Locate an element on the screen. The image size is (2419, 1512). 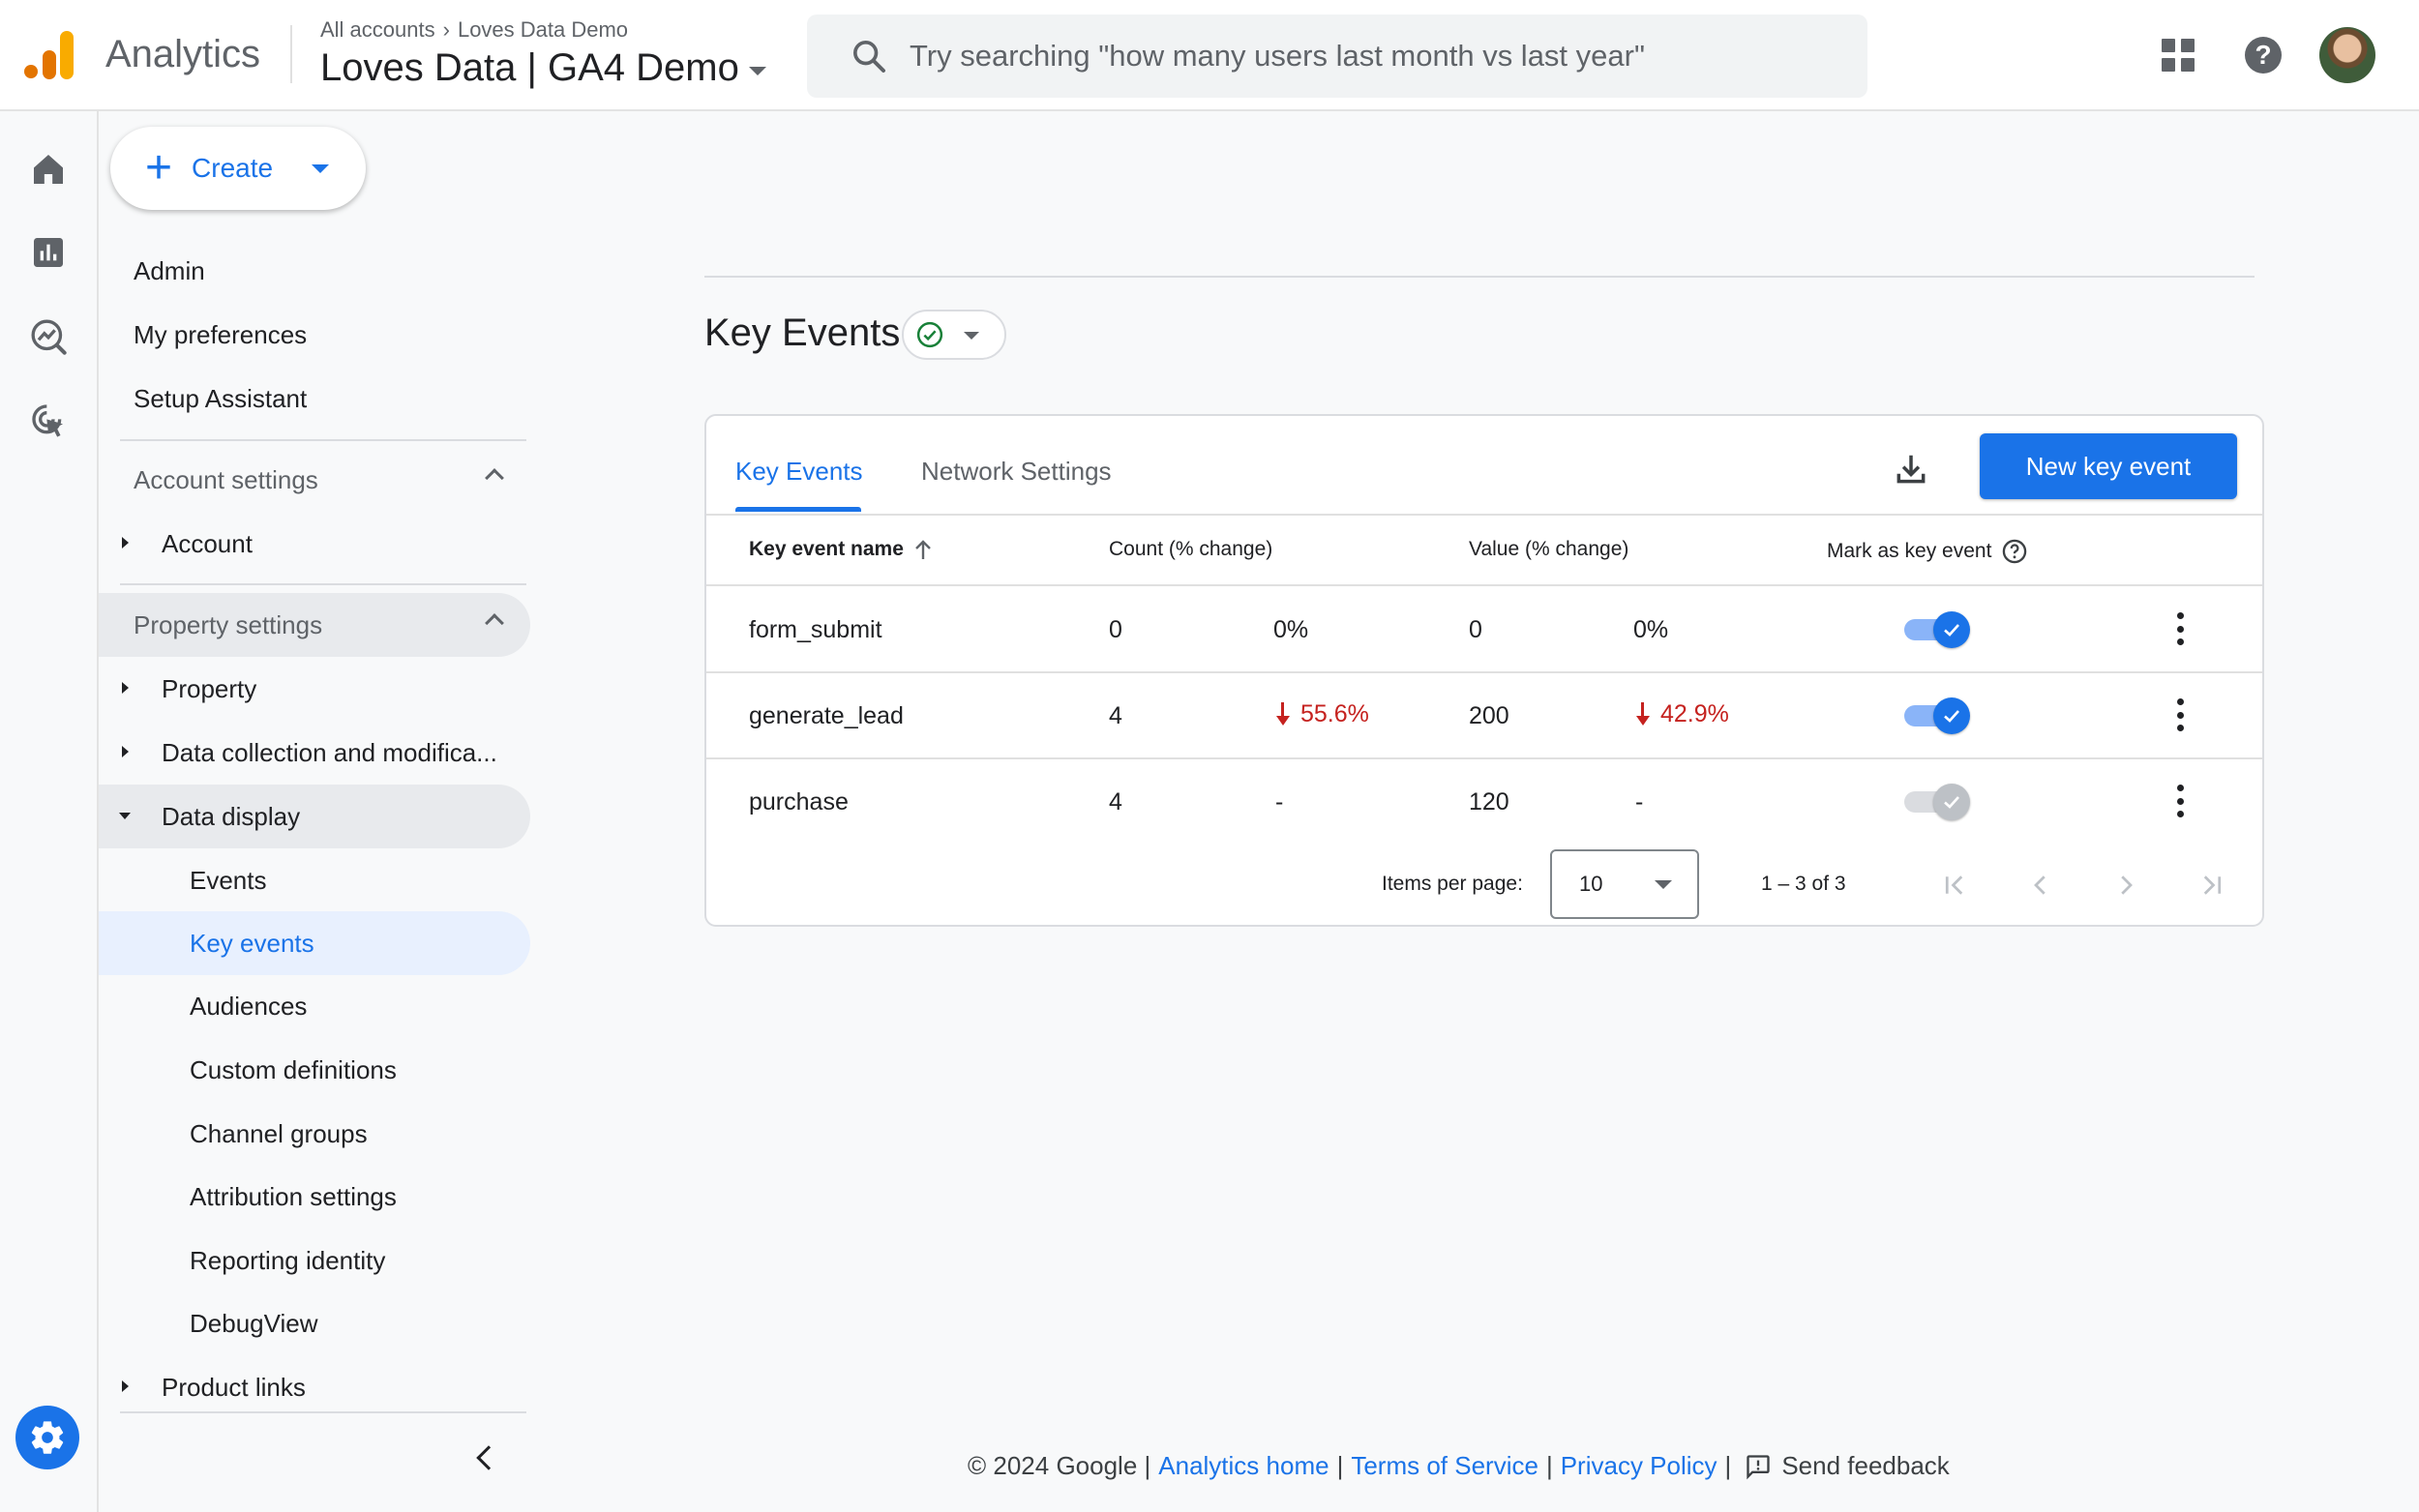
property-name: Loves Data | GA4 Demo is located at coordinates (530, 67).